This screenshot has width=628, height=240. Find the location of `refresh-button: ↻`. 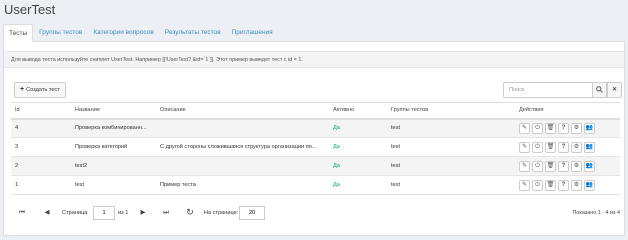

refresh-button: ↻ is located at coordinates (190, 213).